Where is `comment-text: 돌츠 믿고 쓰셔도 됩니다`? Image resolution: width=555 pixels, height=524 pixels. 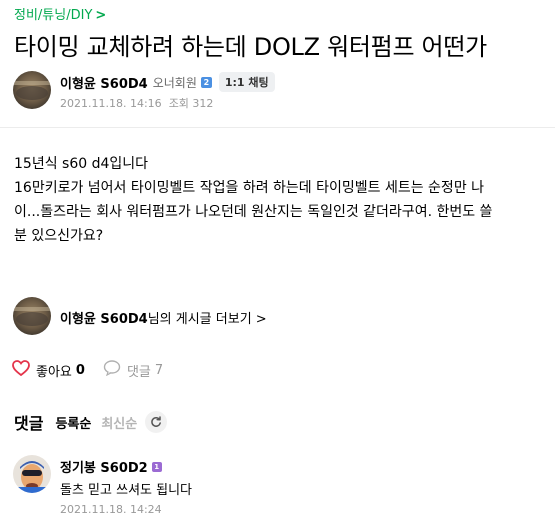
comment-text: 돌츠 믿고 쓰셔도 됩니다 is located at coordinates (126, 490).